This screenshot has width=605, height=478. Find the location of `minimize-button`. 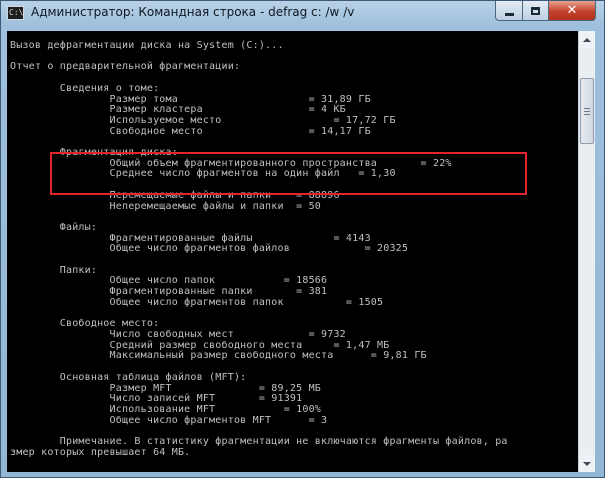

minimize-button is located at coordinates (509, 11).